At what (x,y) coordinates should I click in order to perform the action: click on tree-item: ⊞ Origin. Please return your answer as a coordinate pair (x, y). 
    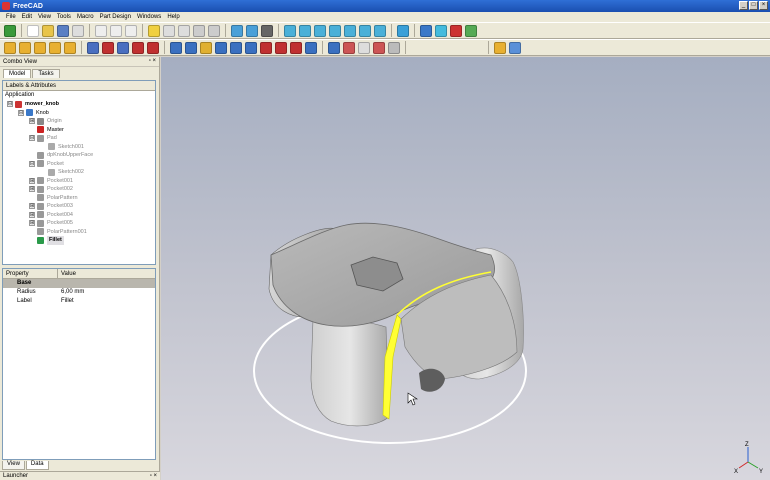
    Looking at the image, I should click on (79, 121).